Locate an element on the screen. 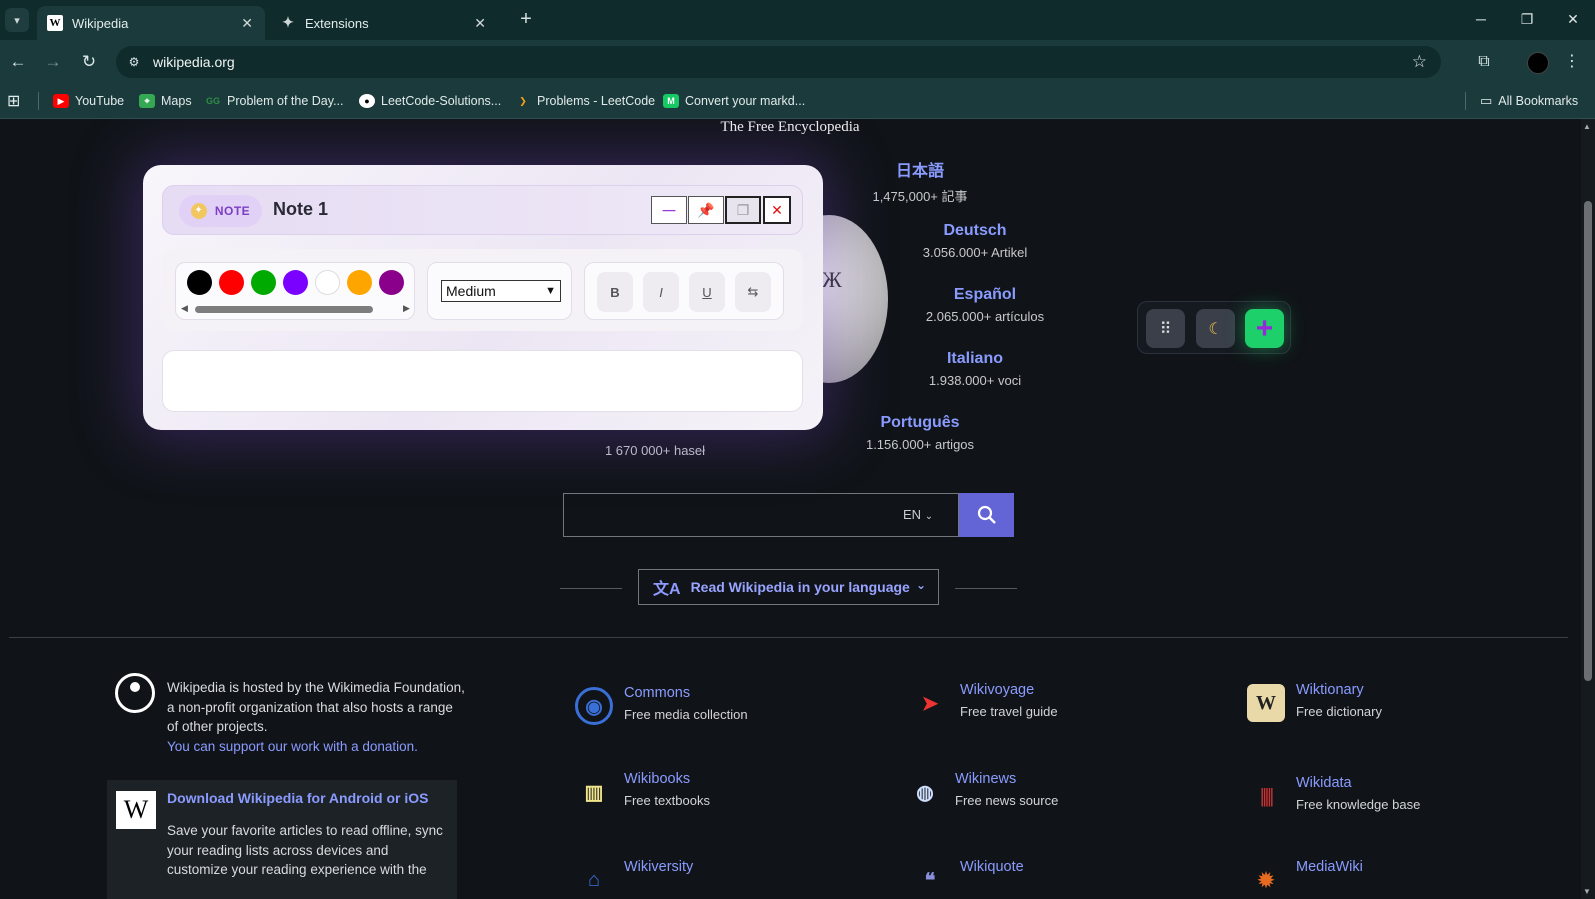  lang-name: Português is located at coordinates (920, 423).